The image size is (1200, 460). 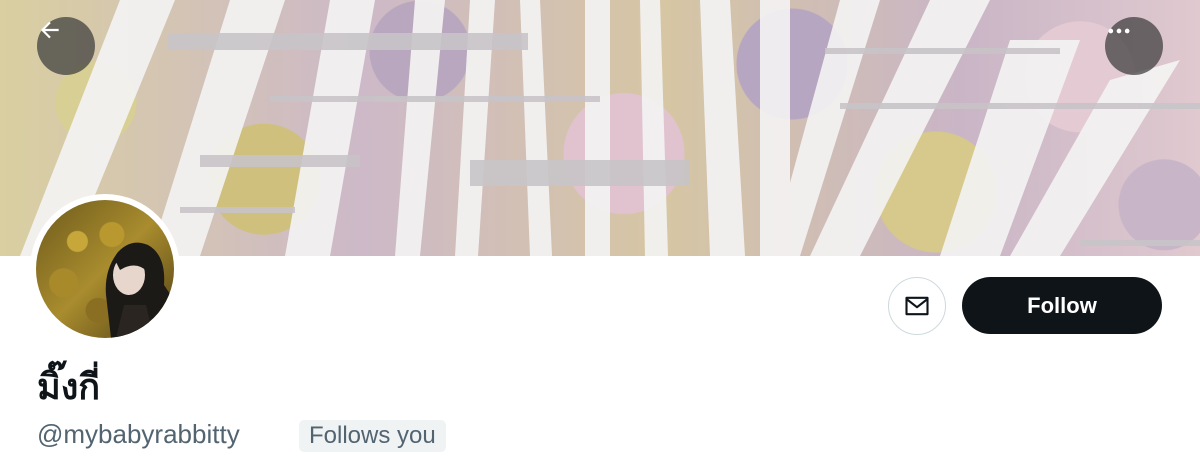 What do you see at coordinates (69, 387) in the screenshot?
I see `display-name: มิ๊งกี่` at bounding box center [69, 387].